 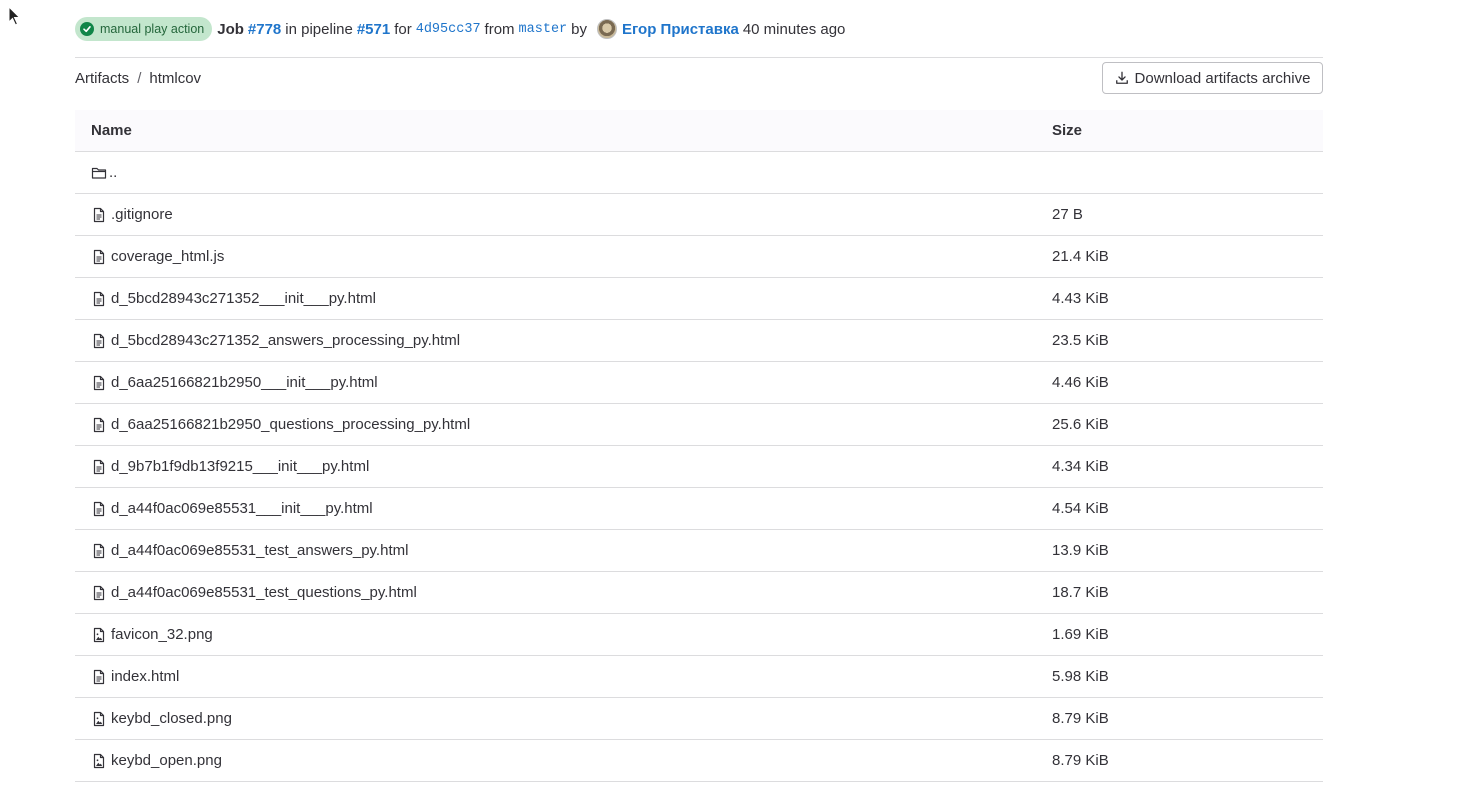 What do you see at coordinates (152, 29) in the screenshot?
I see `status-badge-label: manual play action` at bounding box center [152, 29].